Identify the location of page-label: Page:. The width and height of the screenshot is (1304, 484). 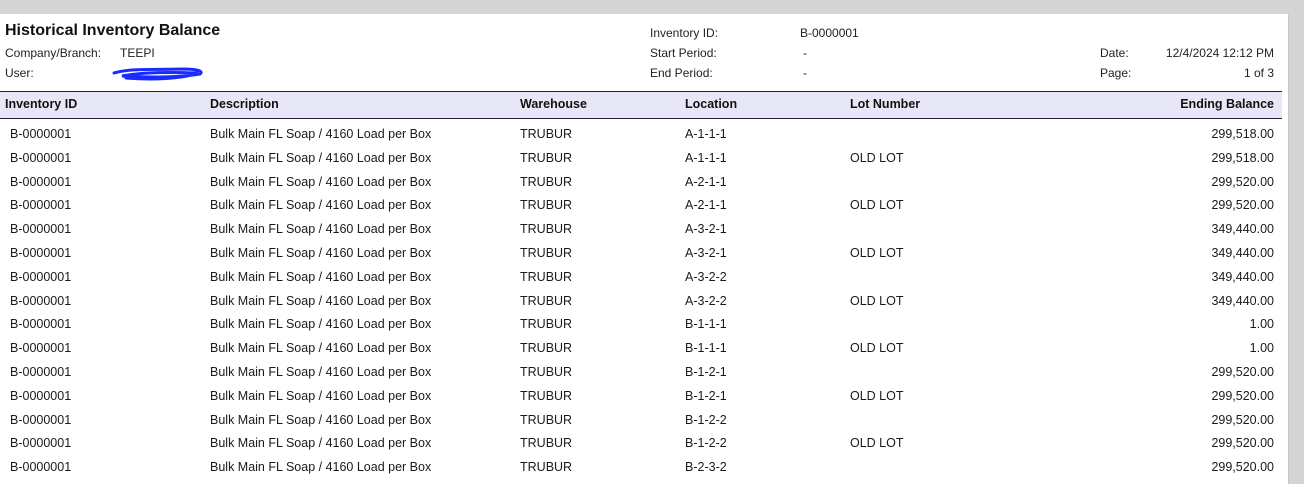
(1116, 73).